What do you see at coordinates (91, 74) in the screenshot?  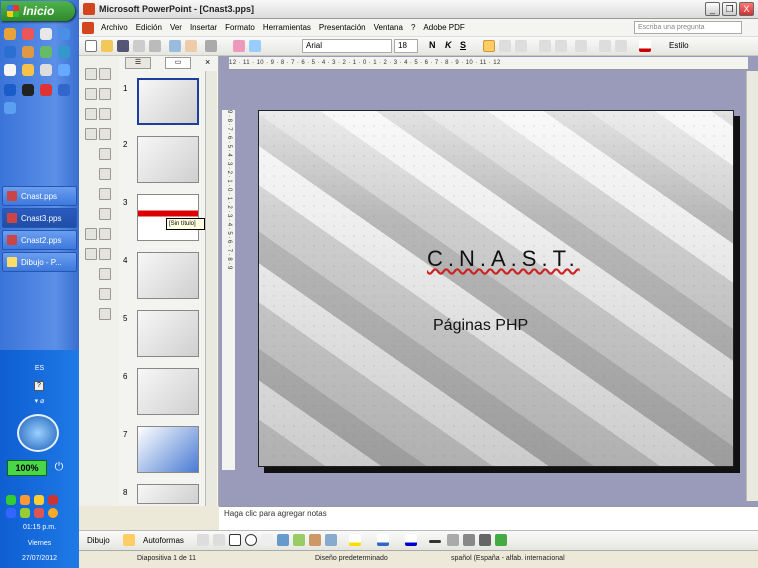 I see `pointer-tool-icon` at bounding box center [91, 74].